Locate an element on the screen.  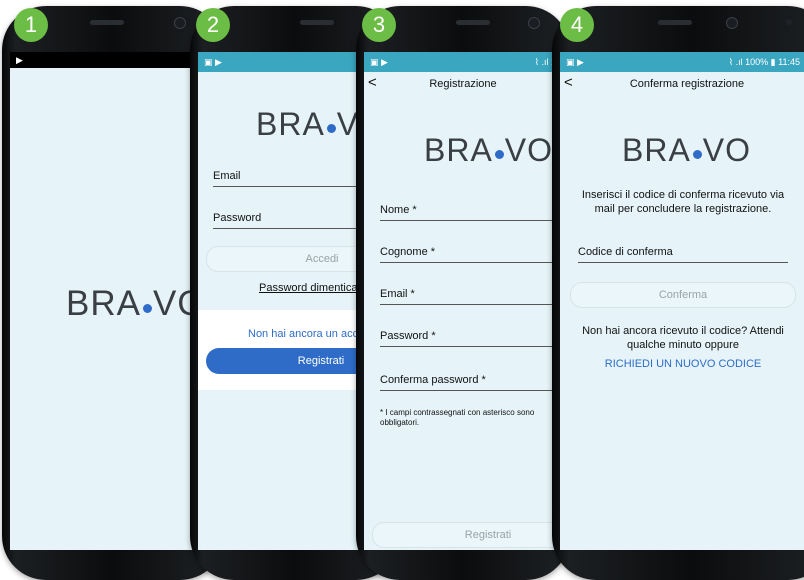
step-badge-4: 4 is located at coordinates (577, 25).